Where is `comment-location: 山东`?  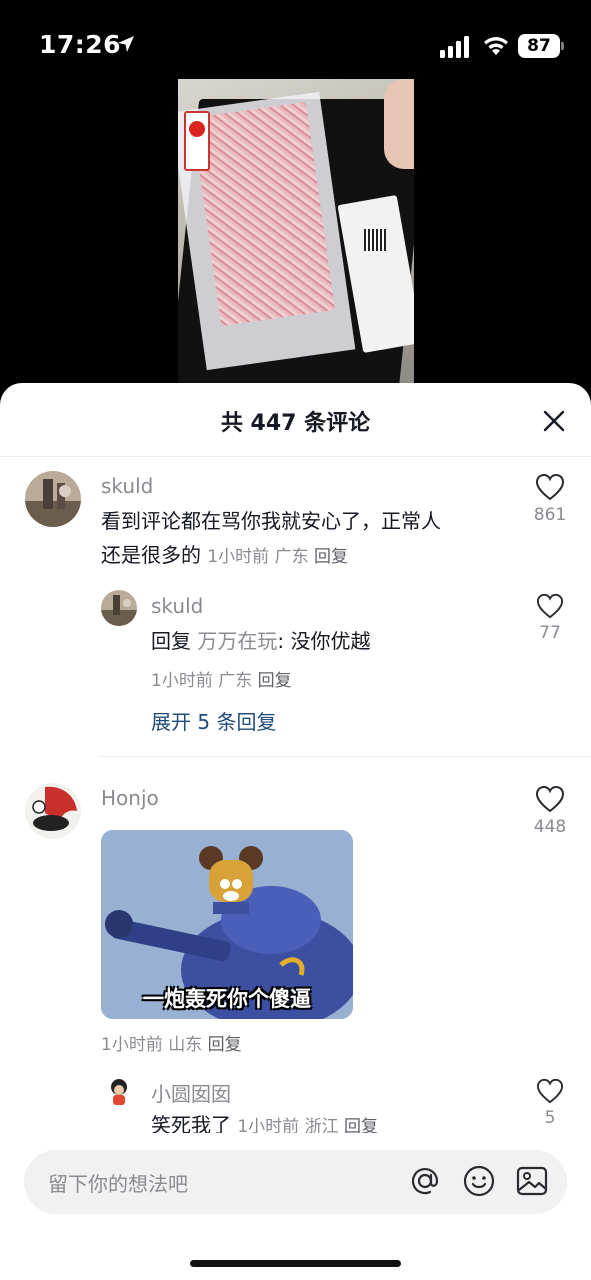 comment-location: 山东 is located at coordinates (185, 1045).